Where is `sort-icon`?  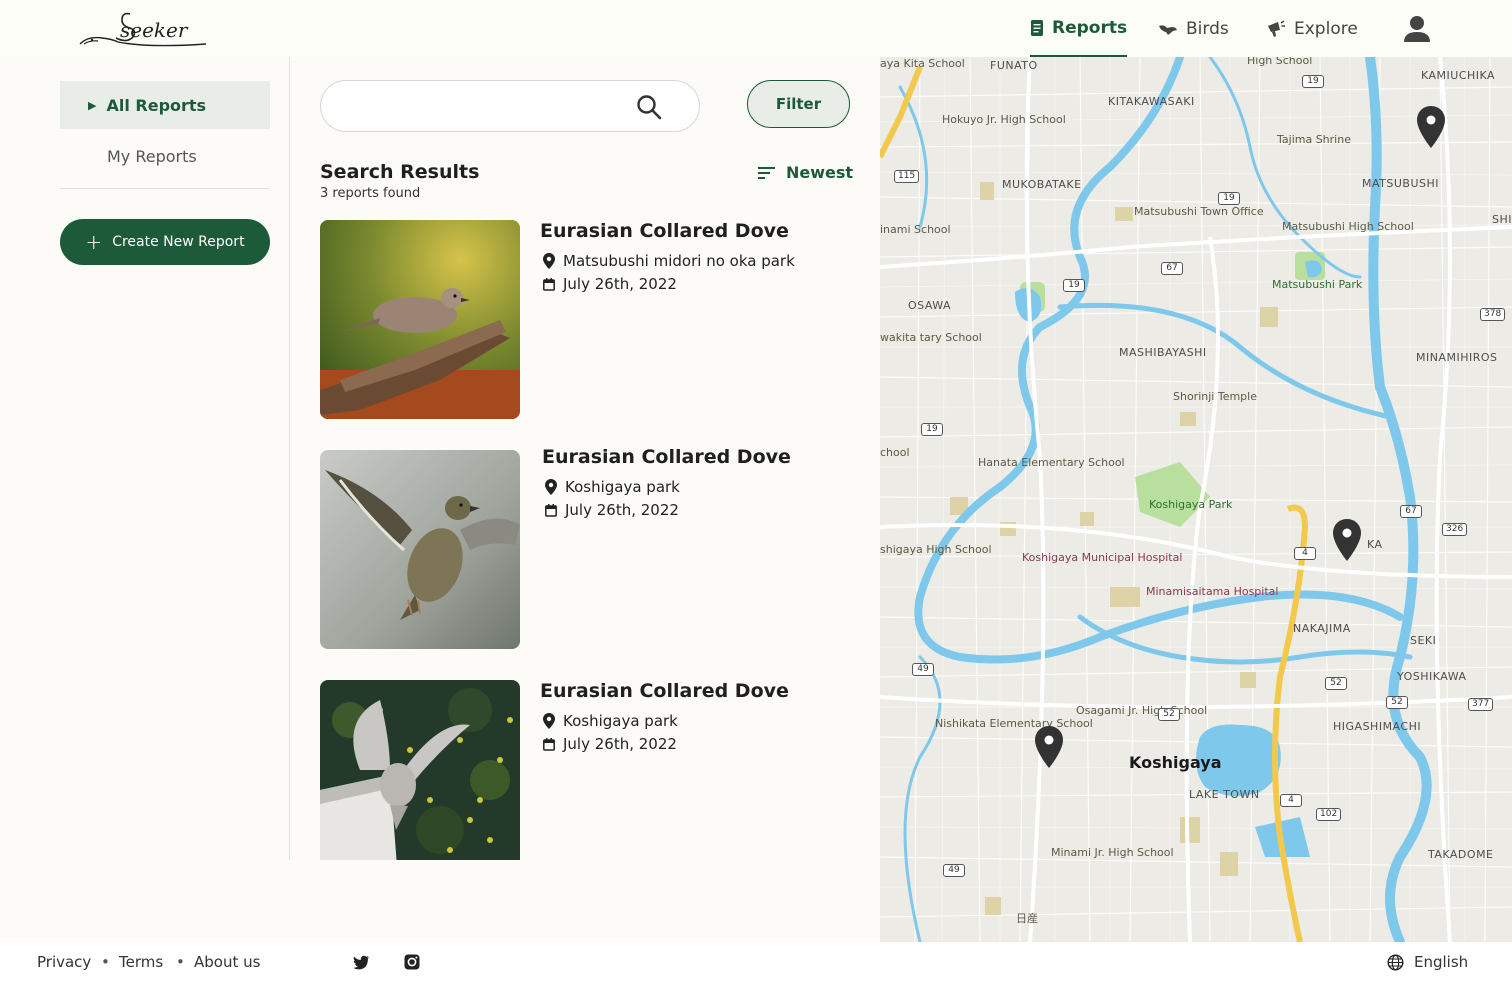 sort-icon is located at coordinates (767, 173).